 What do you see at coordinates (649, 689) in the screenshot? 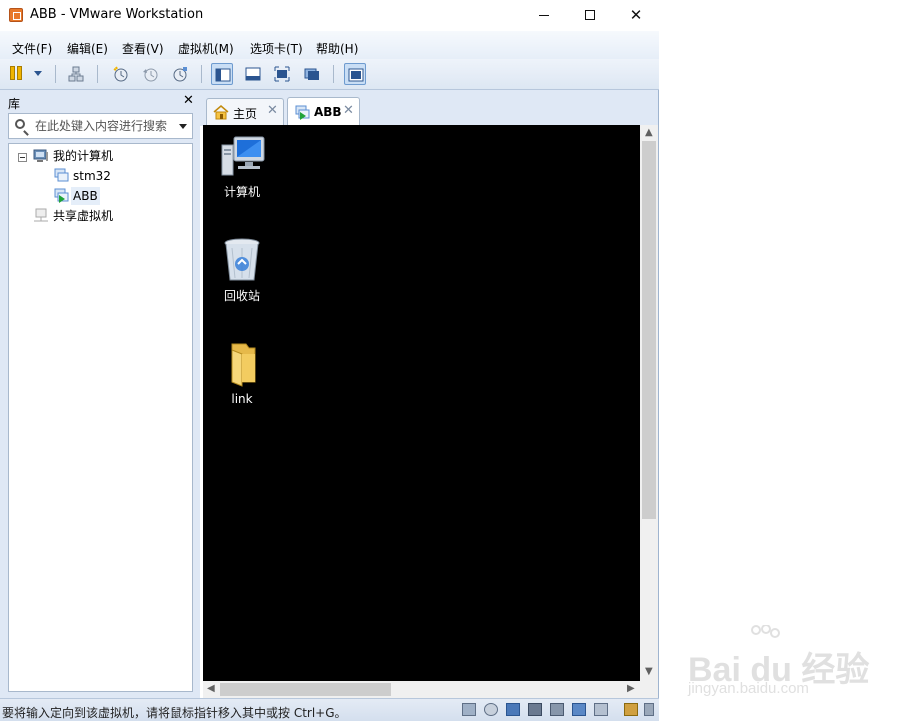
I see `scroll-corner` at bounding box center [649, 689].